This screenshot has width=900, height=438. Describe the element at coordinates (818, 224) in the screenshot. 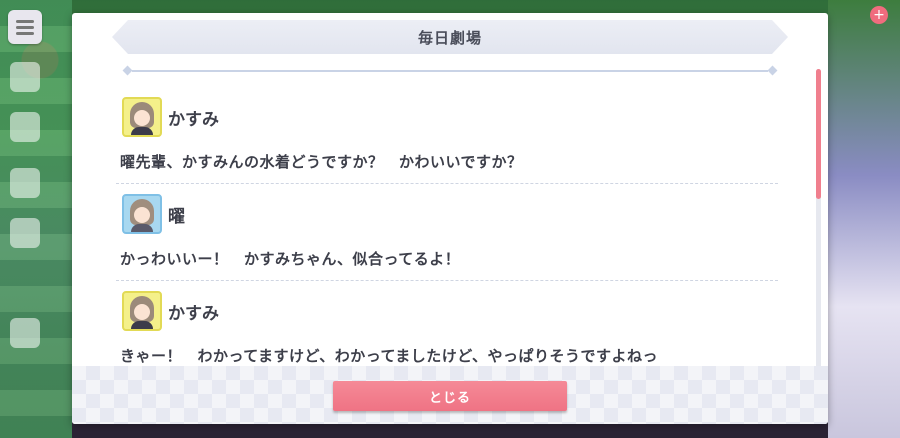

I see `scrollbar` at that location.